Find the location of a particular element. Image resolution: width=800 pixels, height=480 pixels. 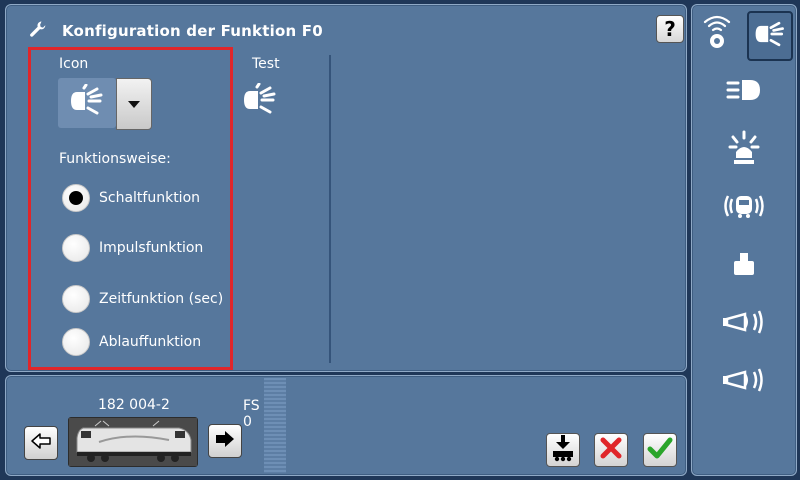

close-icon is located at coordinates (611, 450).